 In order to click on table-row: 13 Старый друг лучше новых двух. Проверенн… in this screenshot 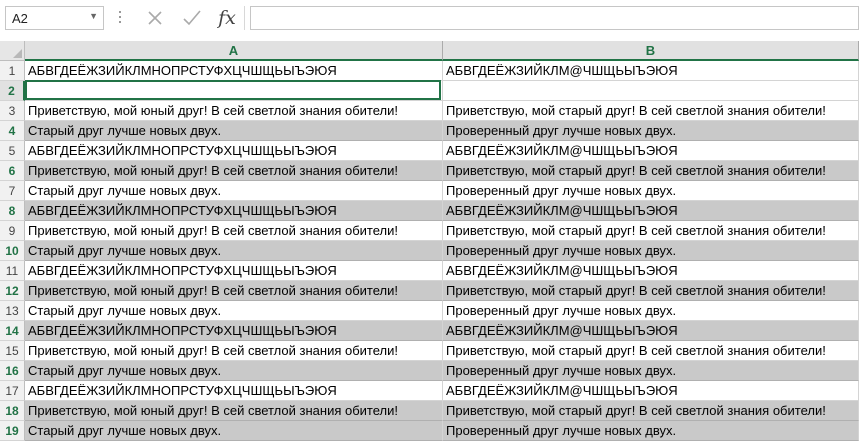, I will do `click(429, 311)`.